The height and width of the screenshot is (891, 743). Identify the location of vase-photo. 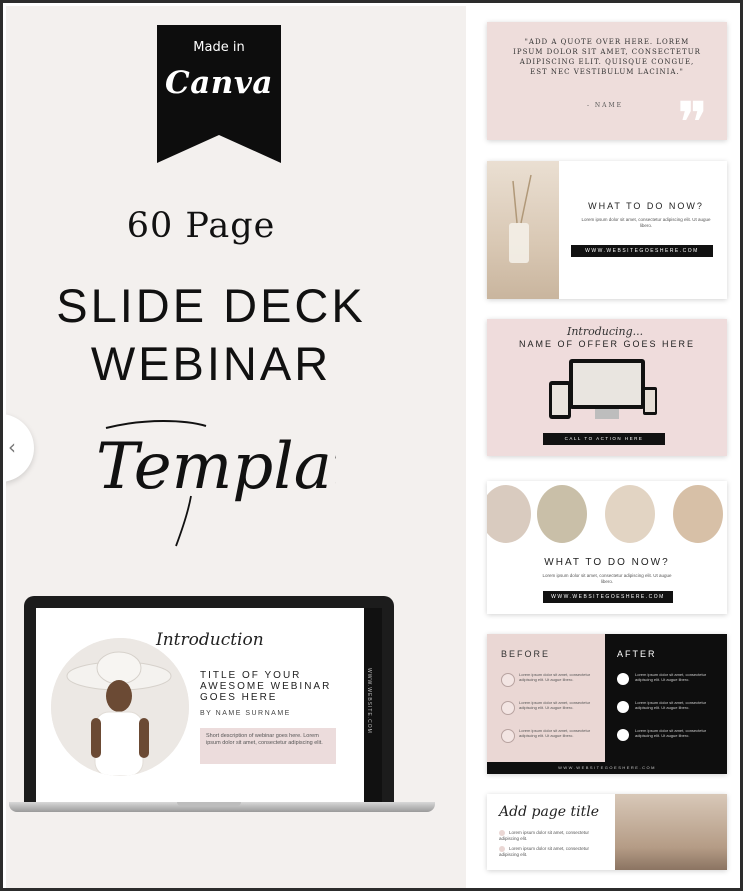
(523, 230).